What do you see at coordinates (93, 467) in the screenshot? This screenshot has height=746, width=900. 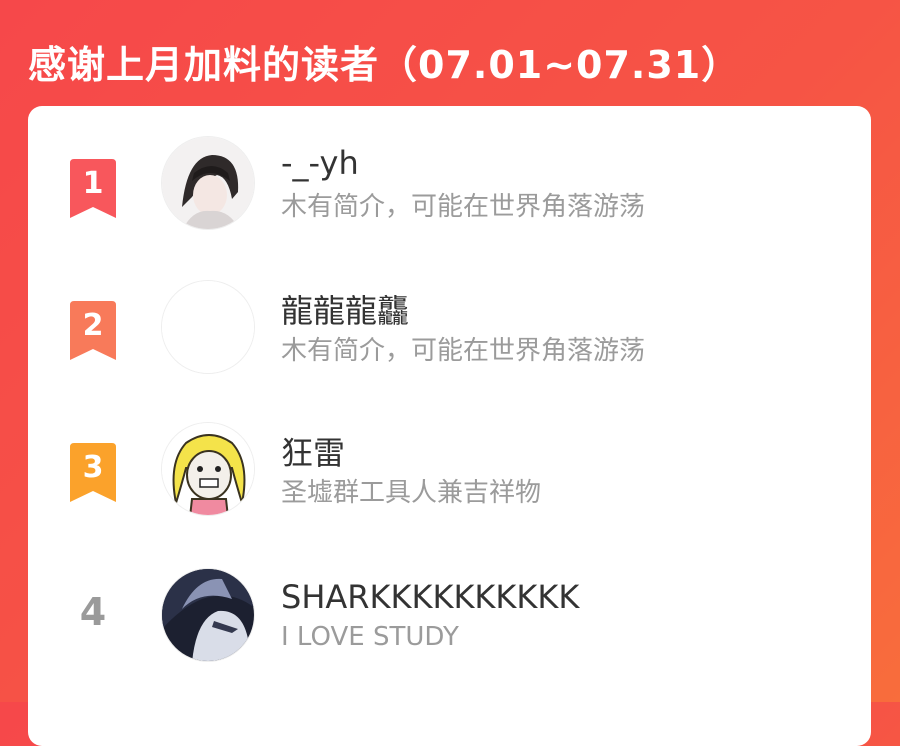 I see `rank-number: 3` at bounding box center [93, 467].